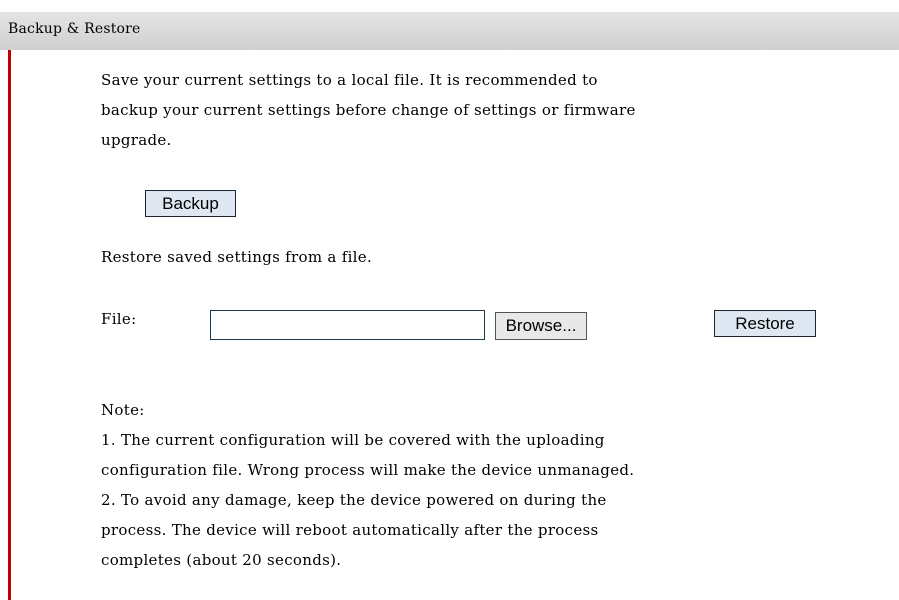  Describe the element at coordinates (9, 325) in the screenshot. I see `left-accent-rule` at that location.